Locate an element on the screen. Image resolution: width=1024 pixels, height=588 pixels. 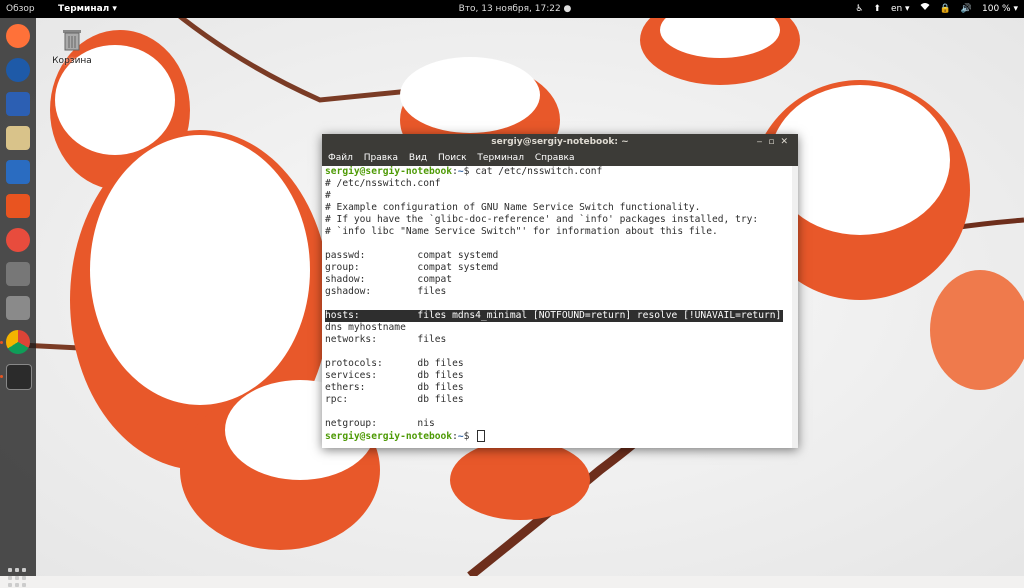
output-line: protocols: db files is located at coordinates (394, 363).